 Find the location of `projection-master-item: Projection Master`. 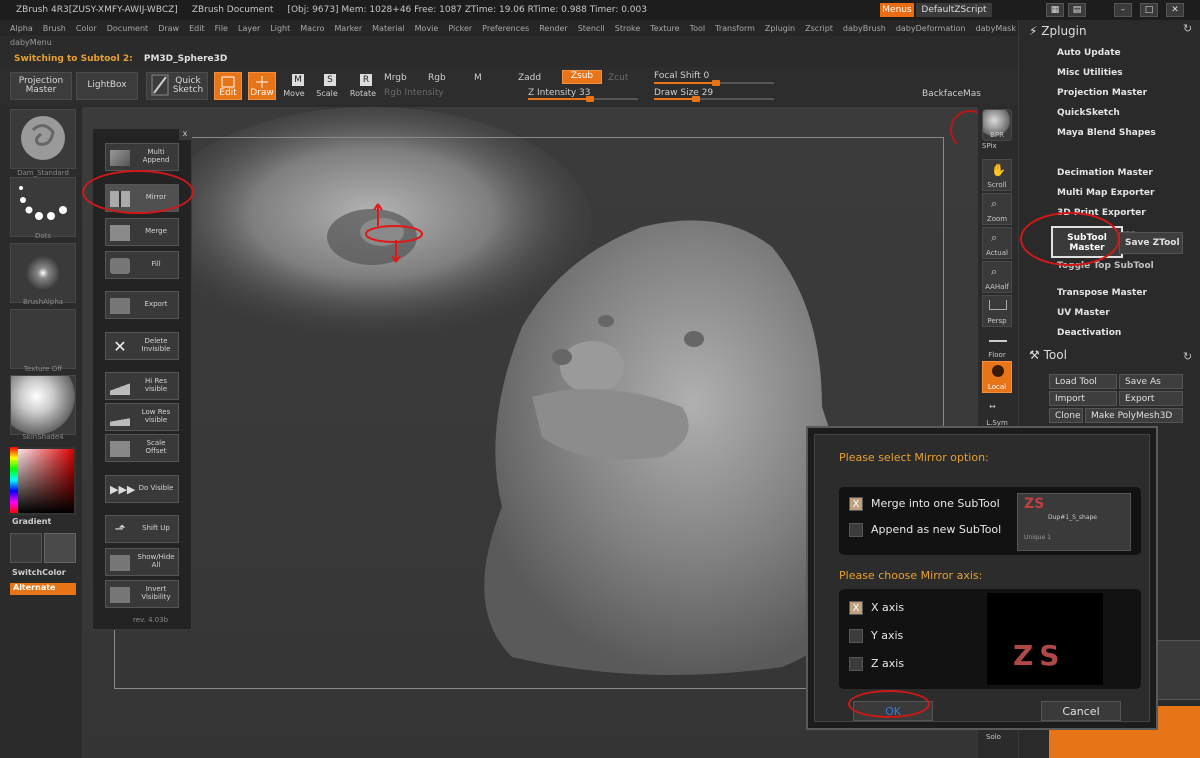

projection-master-item: Projection Master is located at coordinates (1102, 93).